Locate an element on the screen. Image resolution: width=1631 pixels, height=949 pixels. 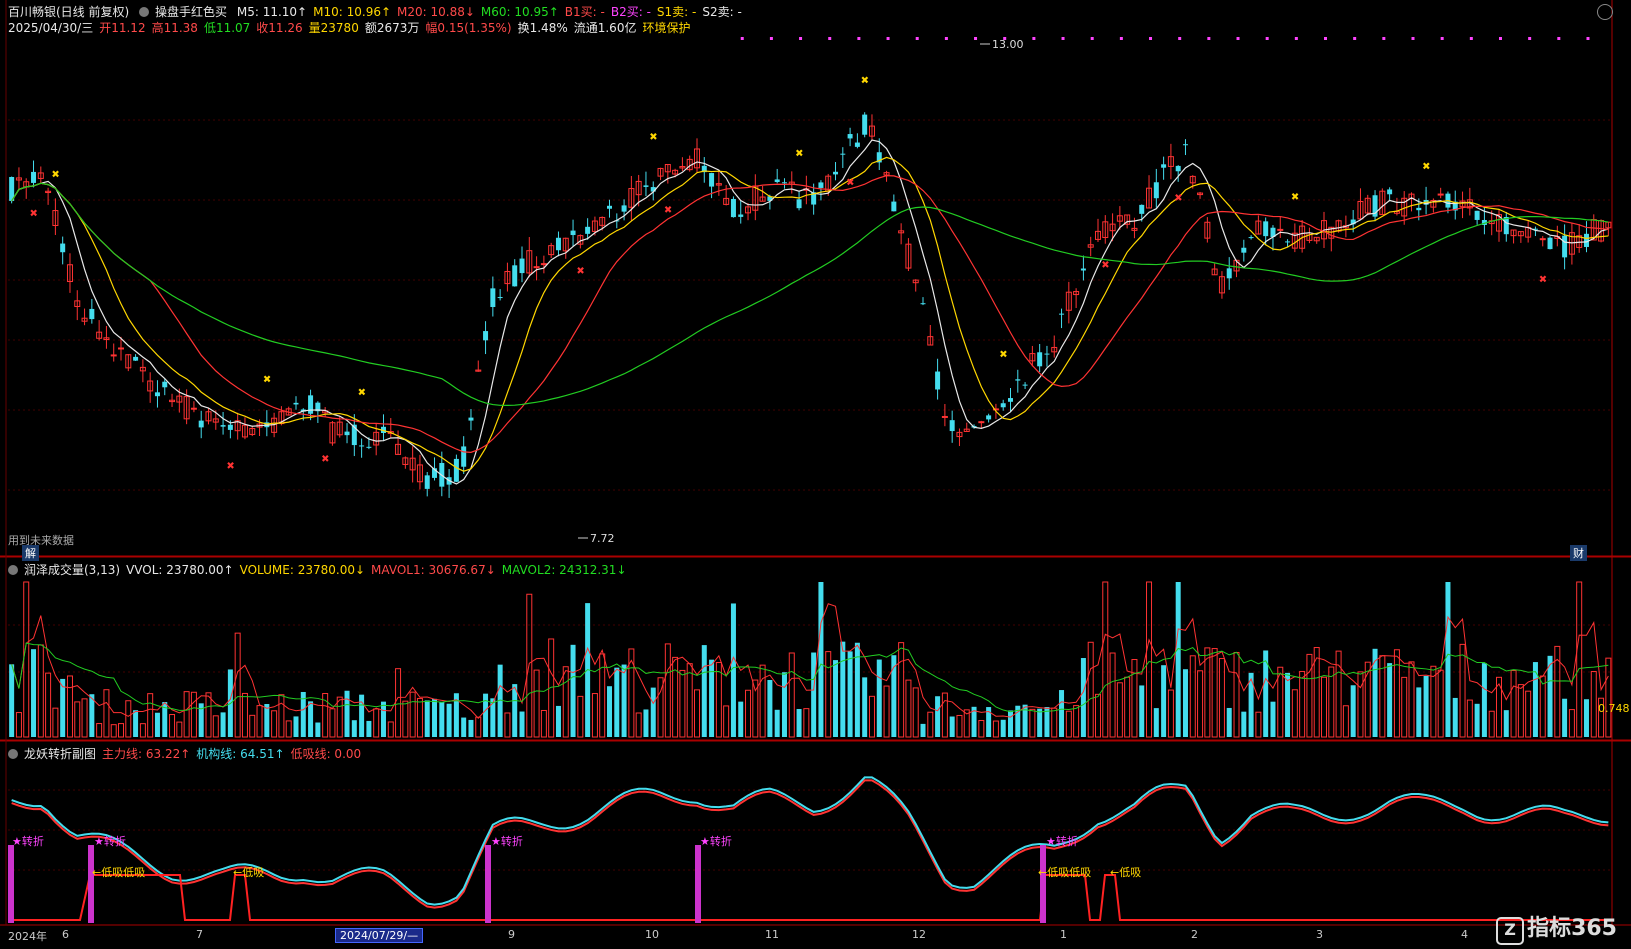
ma-label-0: M5: 11.10↑ is located at coordinates (272, 12).